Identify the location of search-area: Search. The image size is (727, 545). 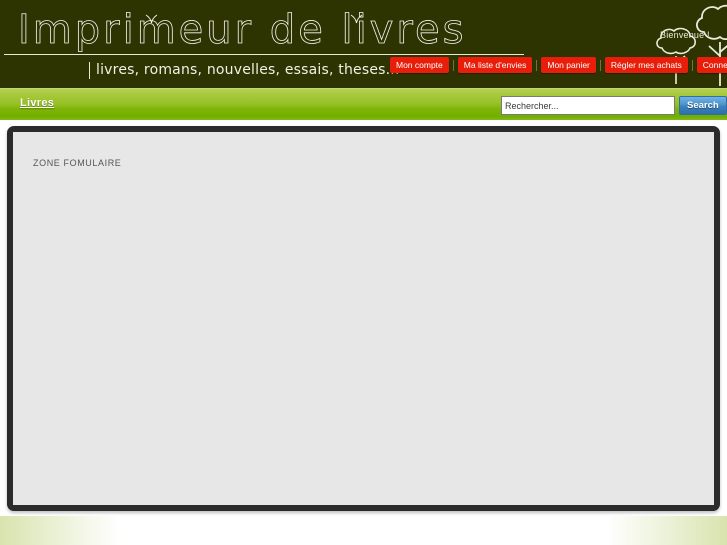
(614, 105).